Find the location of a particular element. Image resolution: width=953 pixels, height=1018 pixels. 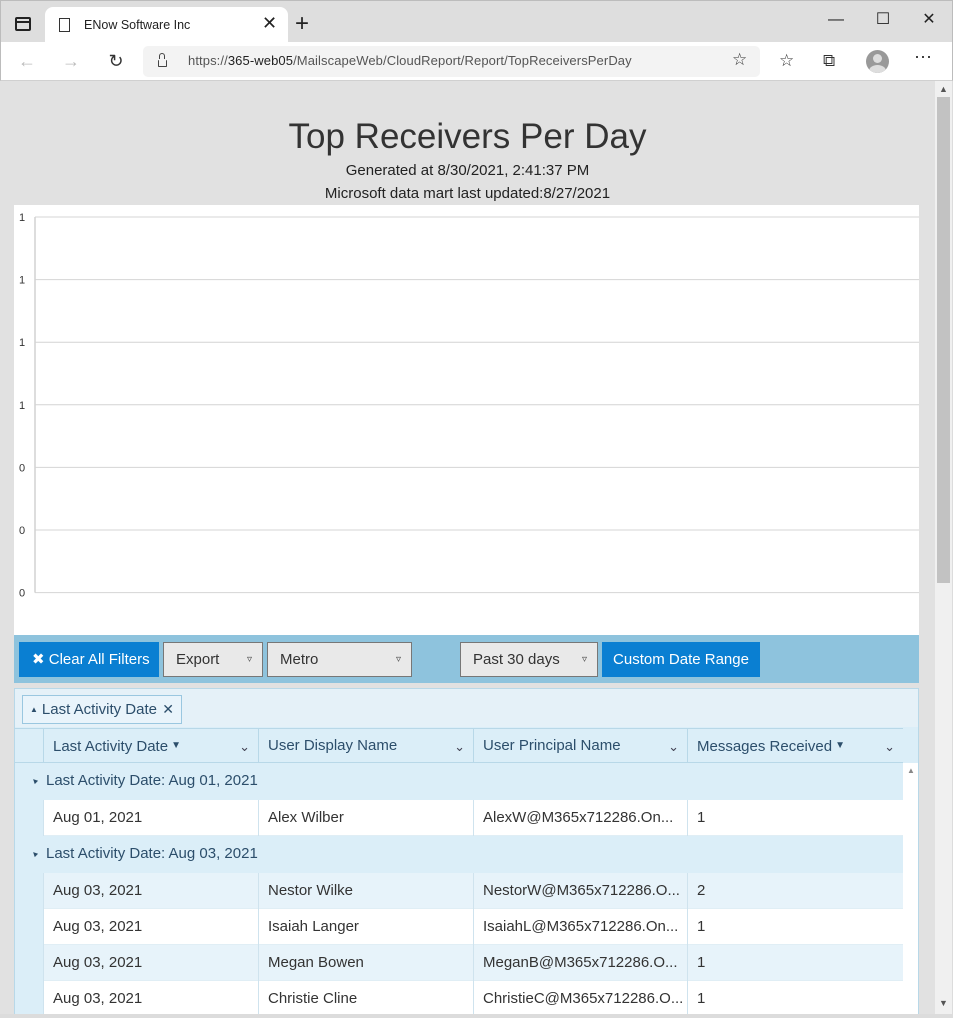

add-favorite-icon: ☆ is located at coordinates (739, 60).